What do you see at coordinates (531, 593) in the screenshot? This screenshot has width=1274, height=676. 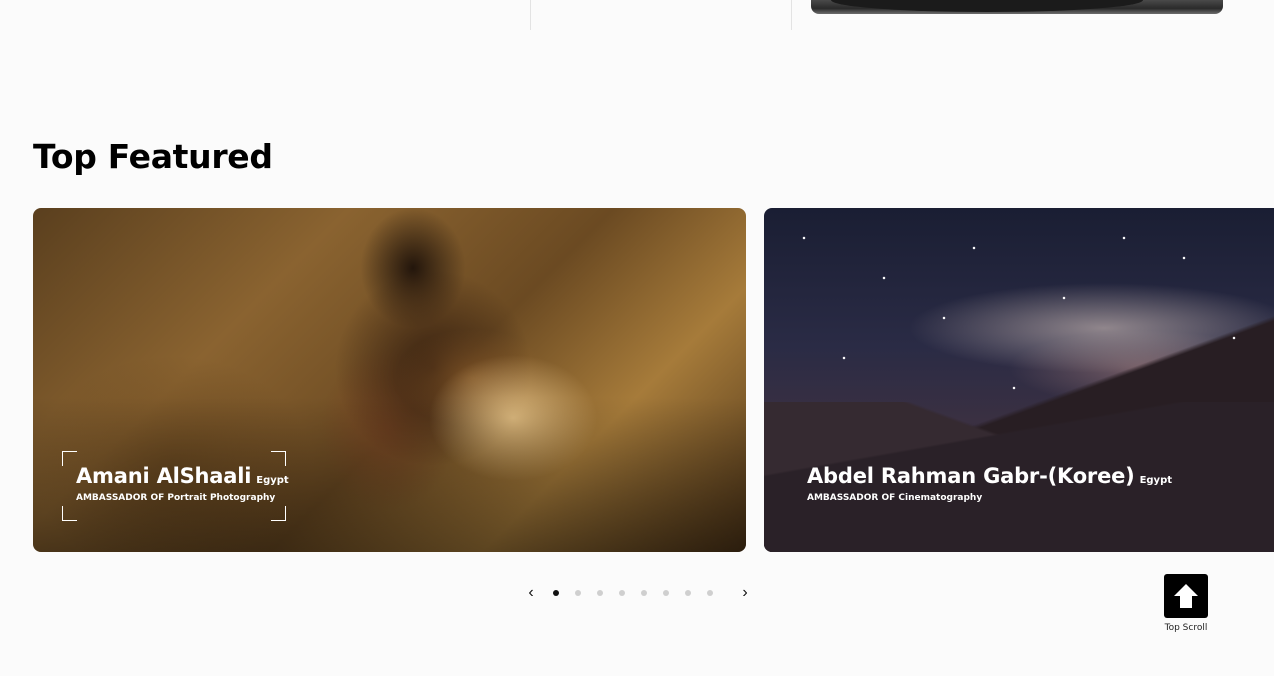 I see `chevron-left-icon: ‹` at bounding box center [531, 593].